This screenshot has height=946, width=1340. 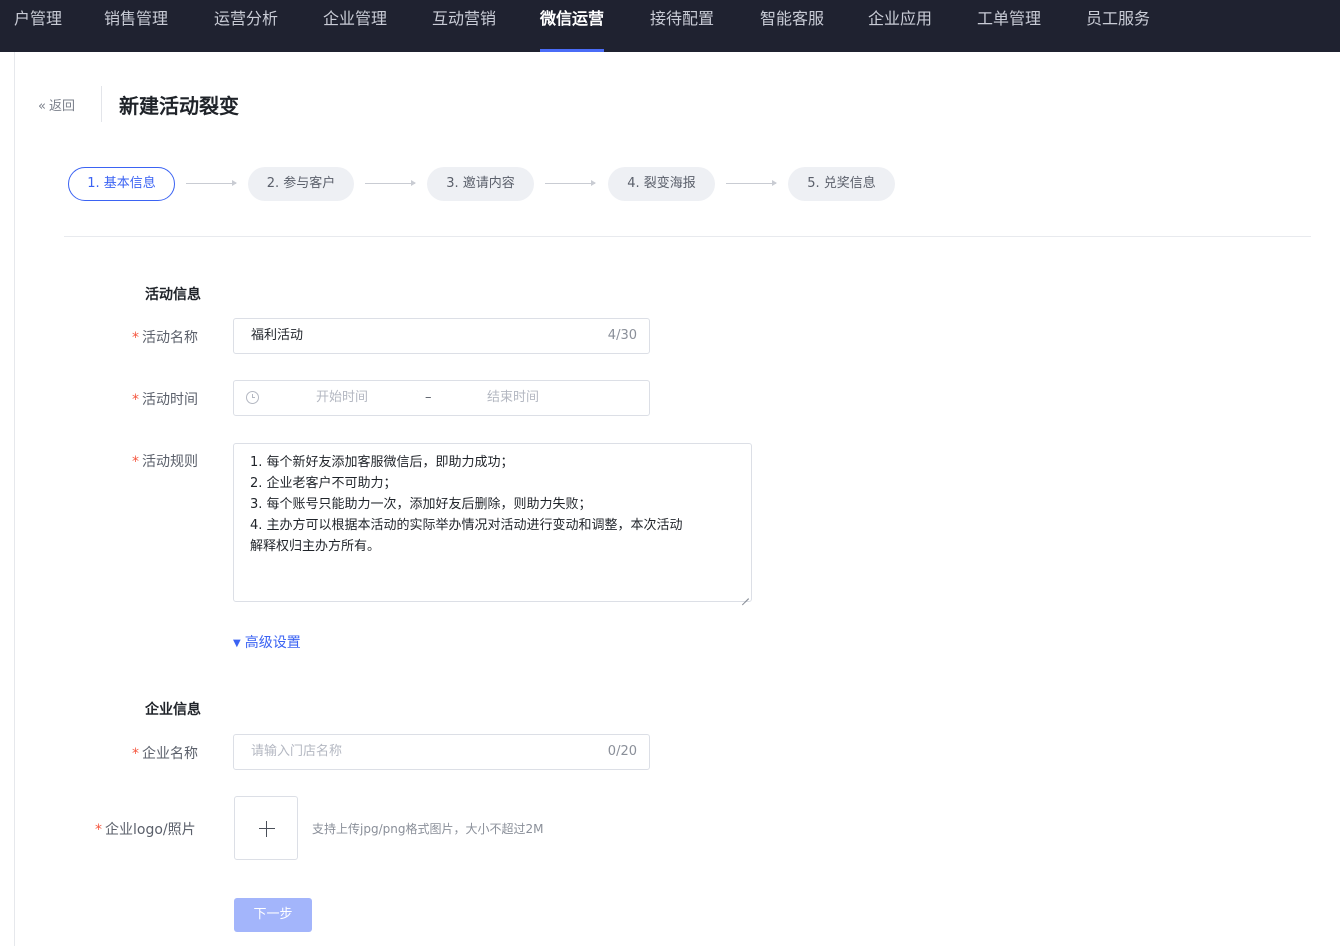 I want to click on upload-hint: 支持上传jpg/png格式图片，大小不超过2M, so click(x=428, y=829).